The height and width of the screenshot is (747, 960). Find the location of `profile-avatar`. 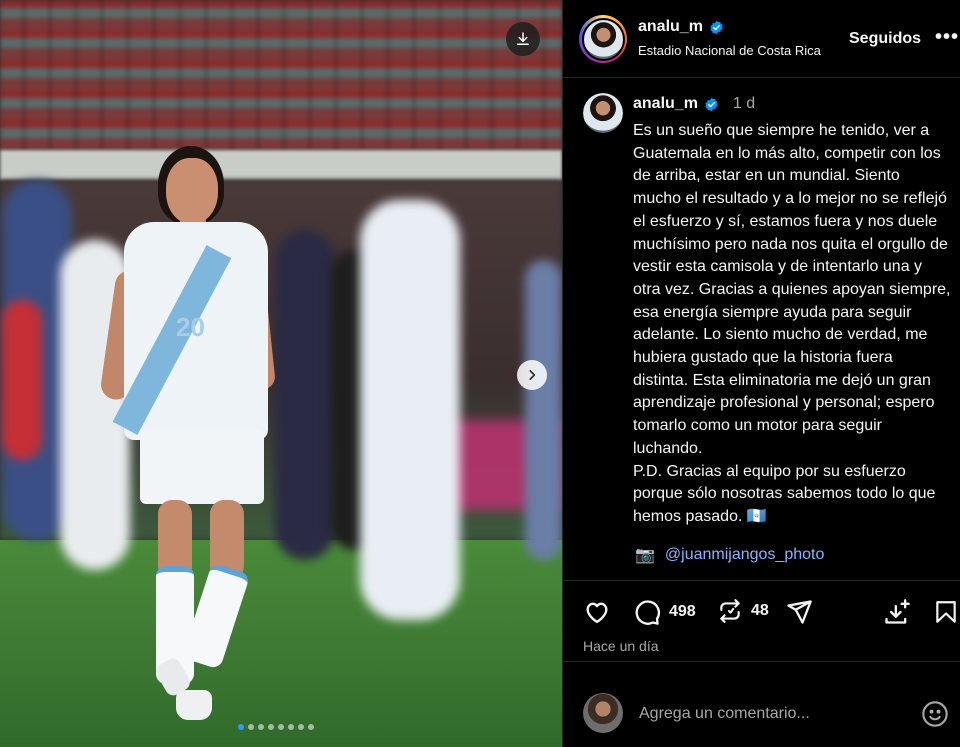

profile-avatar is located at coordinates (603, 39).